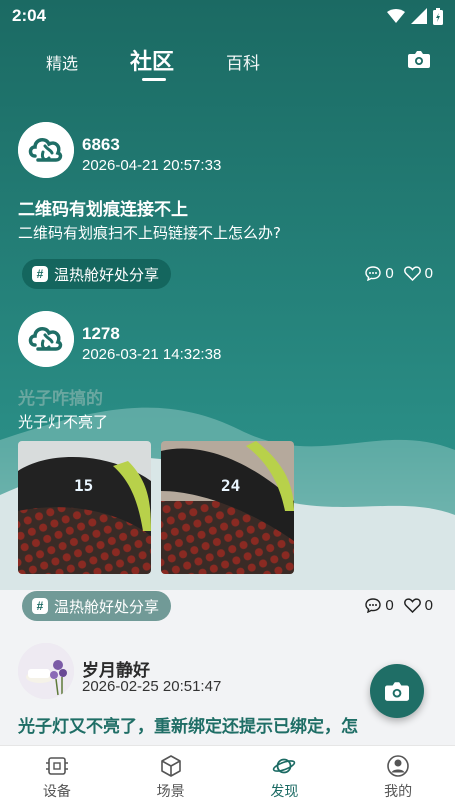  I want to click on active-tab-indicator, so click(154, 79).